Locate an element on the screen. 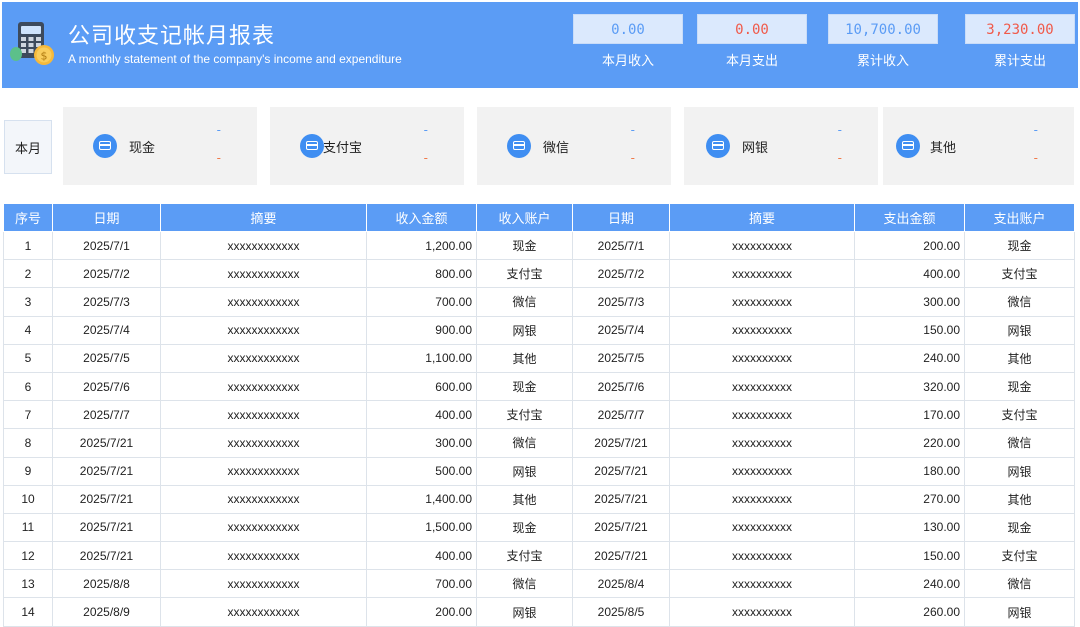 The height and width of the screenshot is (627, 1080). cell-income-amount: 1,100.00 is located at coordinates (421, 358).